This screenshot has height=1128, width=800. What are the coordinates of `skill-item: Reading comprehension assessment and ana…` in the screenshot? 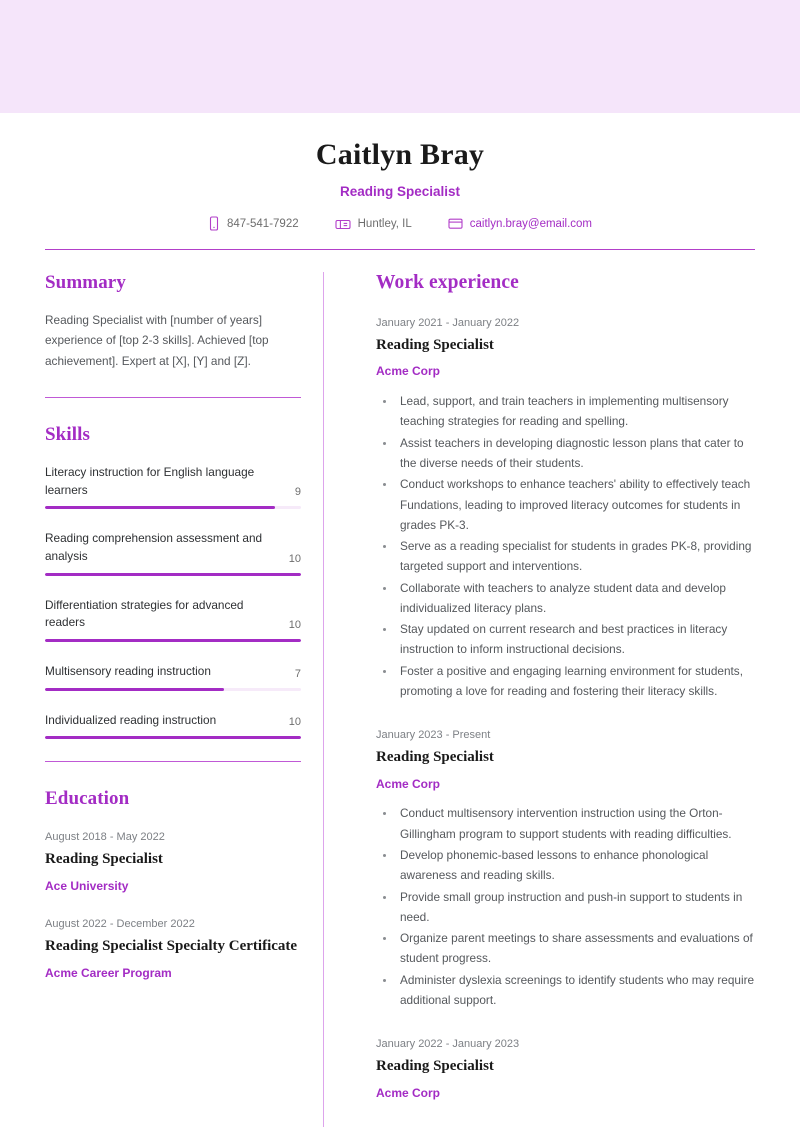 It's located at (173, 553).